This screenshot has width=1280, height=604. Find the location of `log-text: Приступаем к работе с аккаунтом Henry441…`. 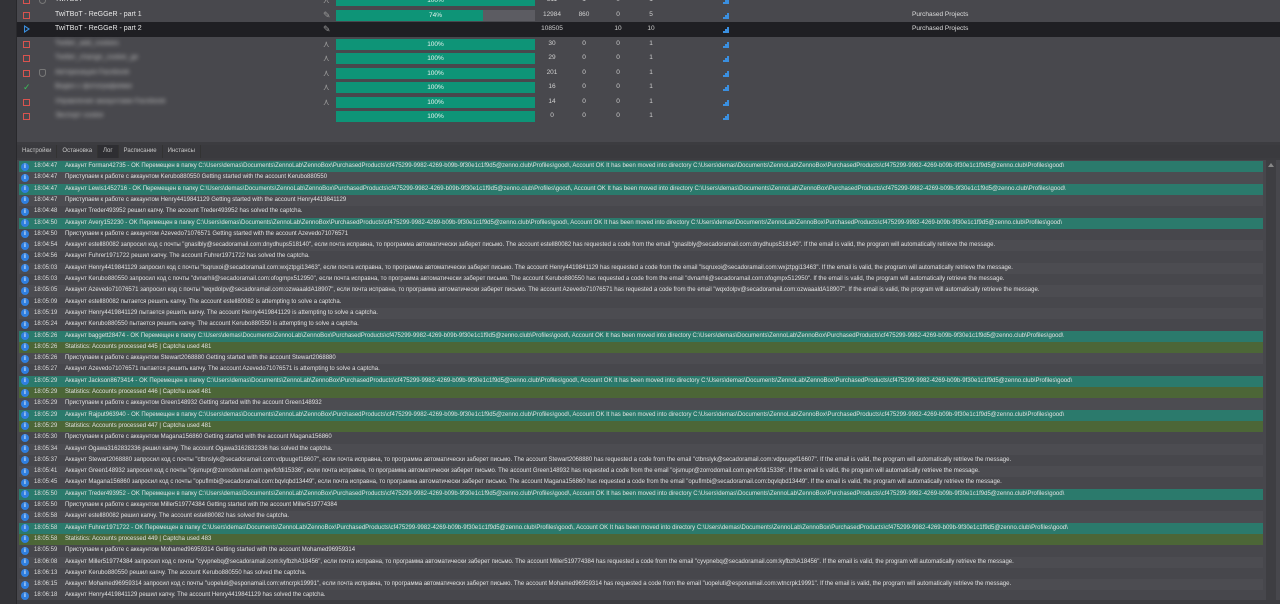

log-text: Приступаем к работе с аккаунтом Henry441… is located at coordinates (206, 199).